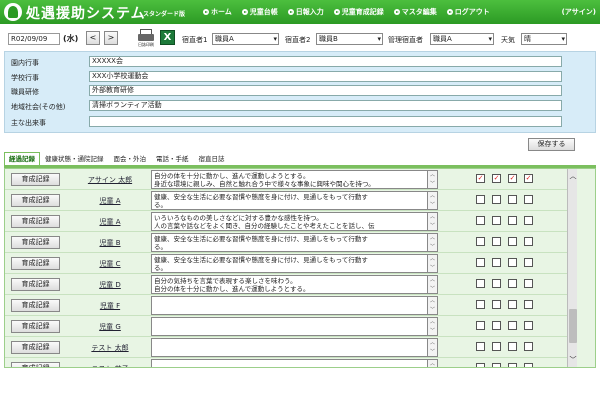  What do you see at coordinates (305, 12) in the screenshot?
I see `nav-daily-report: 日報入力` at bounding box center [305, 12].